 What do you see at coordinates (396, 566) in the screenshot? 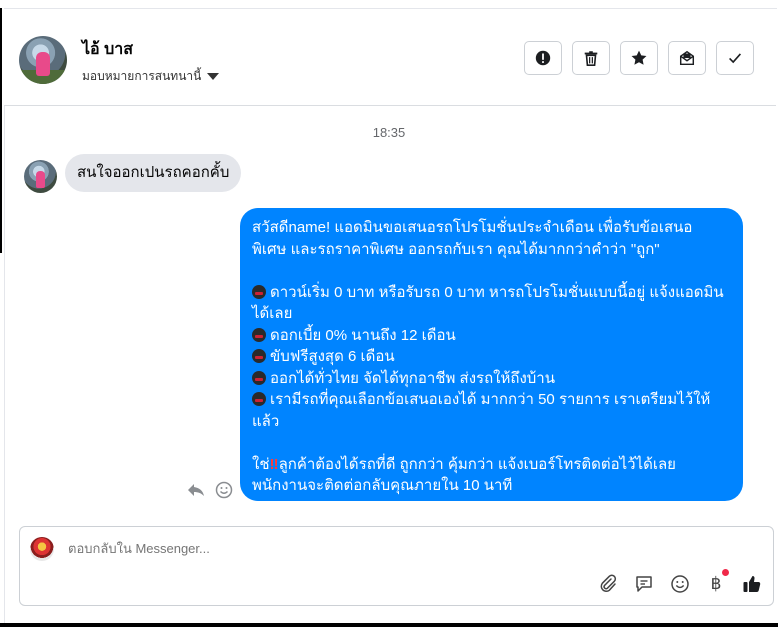
I see `message-composer: ฿` at bounding box center [396, 566].